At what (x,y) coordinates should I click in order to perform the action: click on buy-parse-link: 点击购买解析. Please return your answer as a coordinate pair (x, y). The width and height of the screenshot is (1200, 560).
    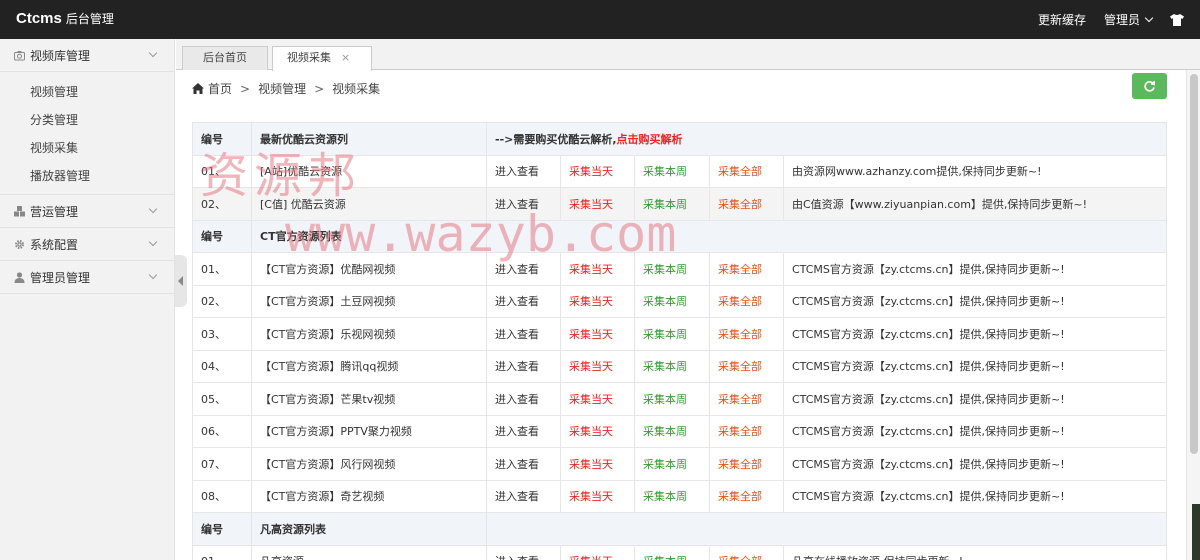
    Looking at the image, I should click on (650, 139).